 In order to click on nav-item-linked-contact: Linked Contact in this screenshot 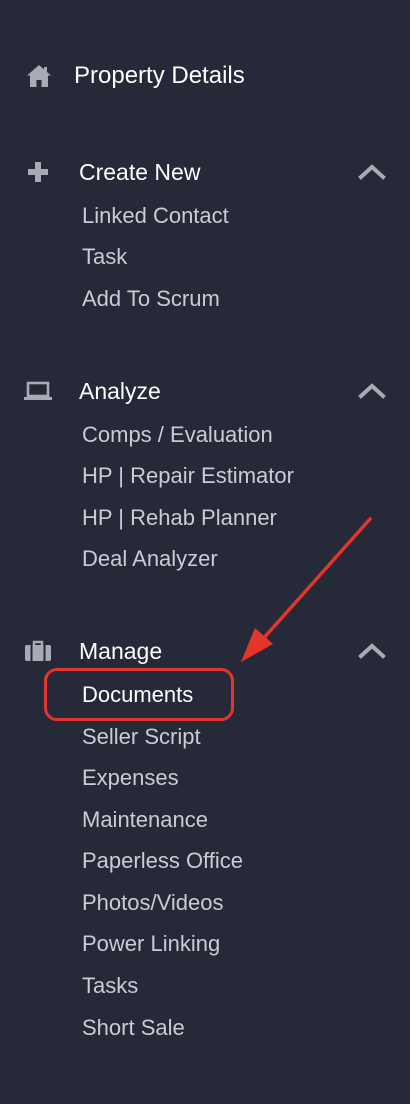, I will do `click(155, 216)`.